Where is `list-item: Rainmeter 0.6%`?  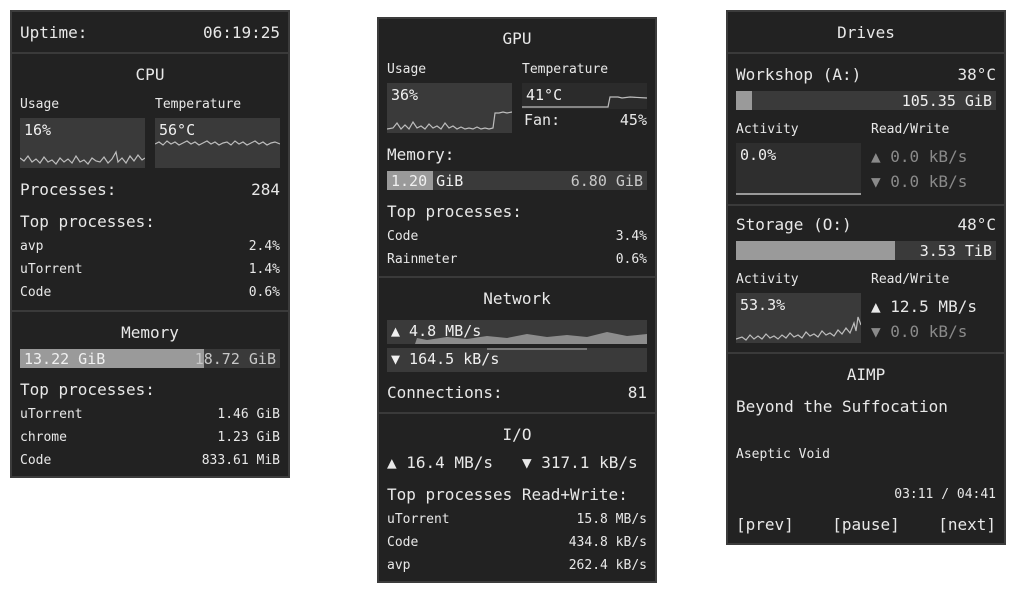 list-item: Rainmeter 0.6% is located at coordinates (517, 259).